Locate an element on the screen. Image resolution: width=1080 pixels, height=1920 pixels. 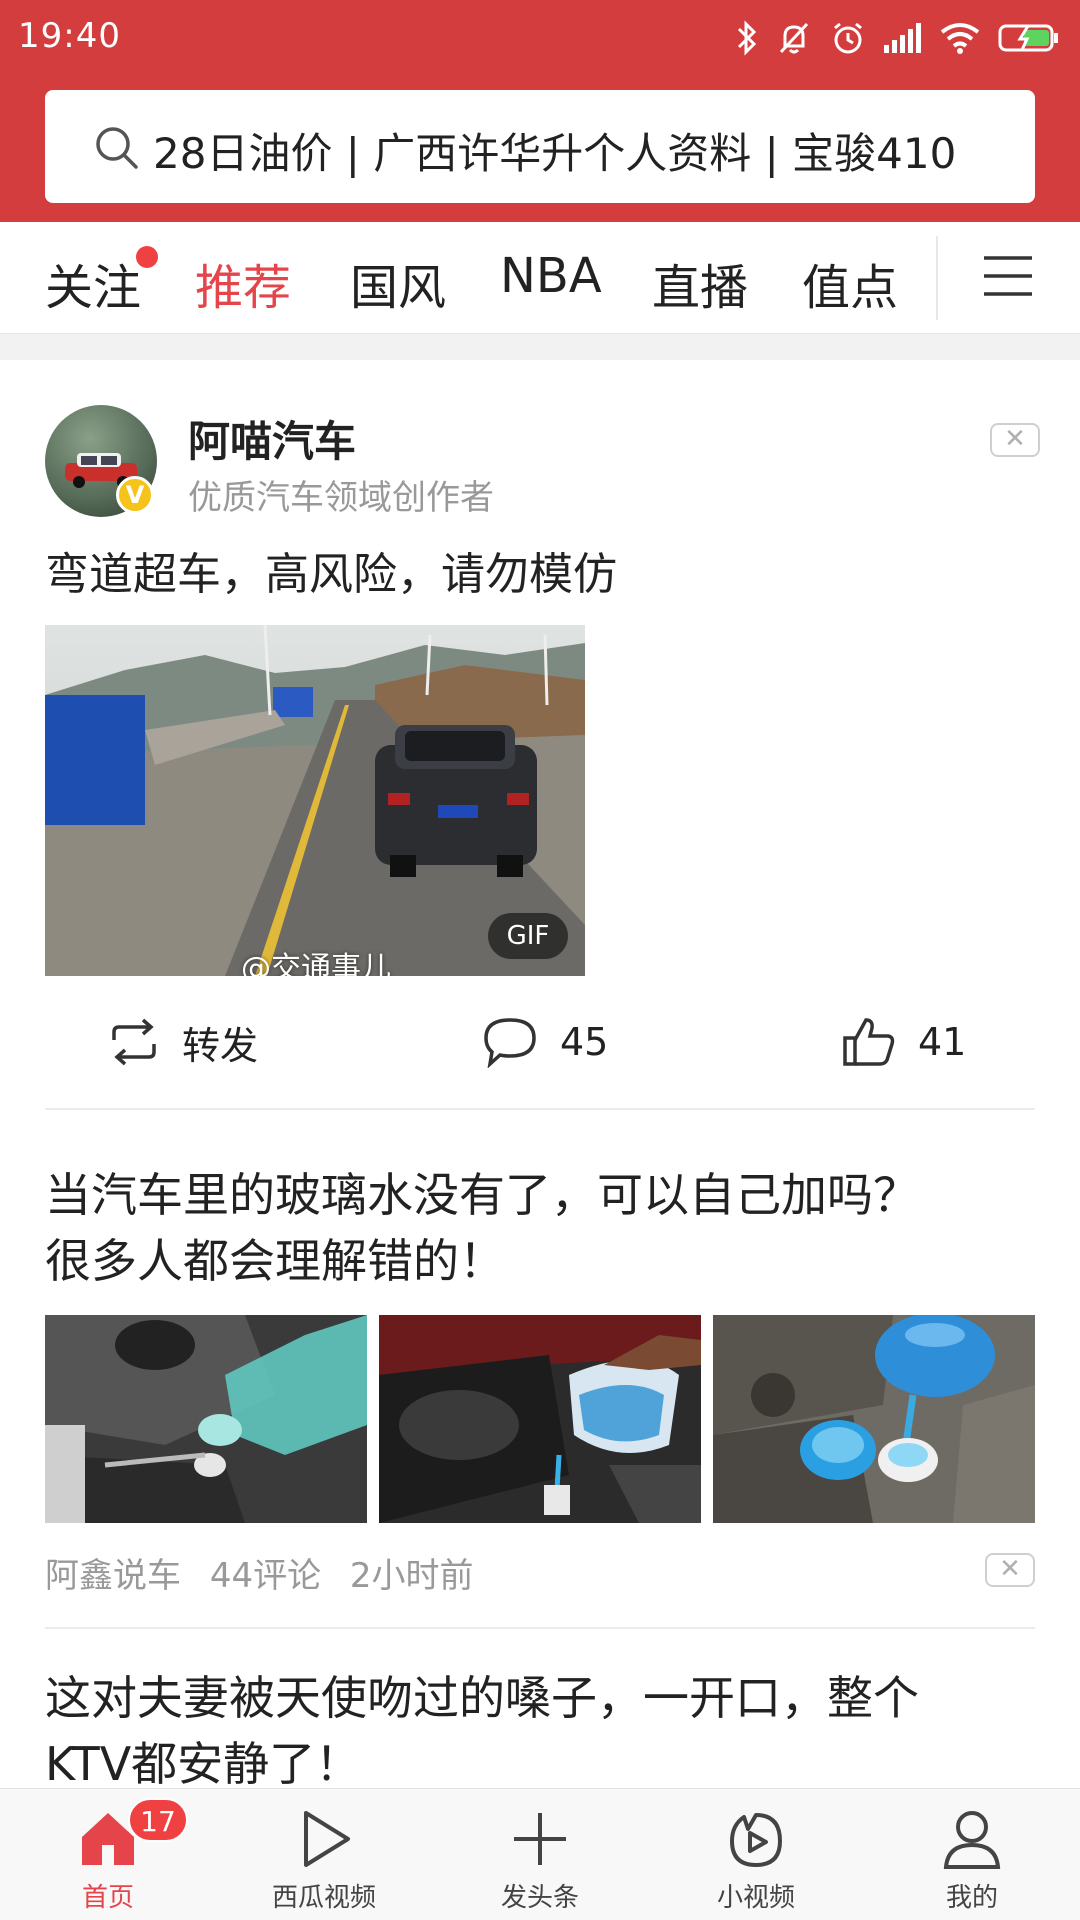
comment-icon is located at coordinates (510, 1043).